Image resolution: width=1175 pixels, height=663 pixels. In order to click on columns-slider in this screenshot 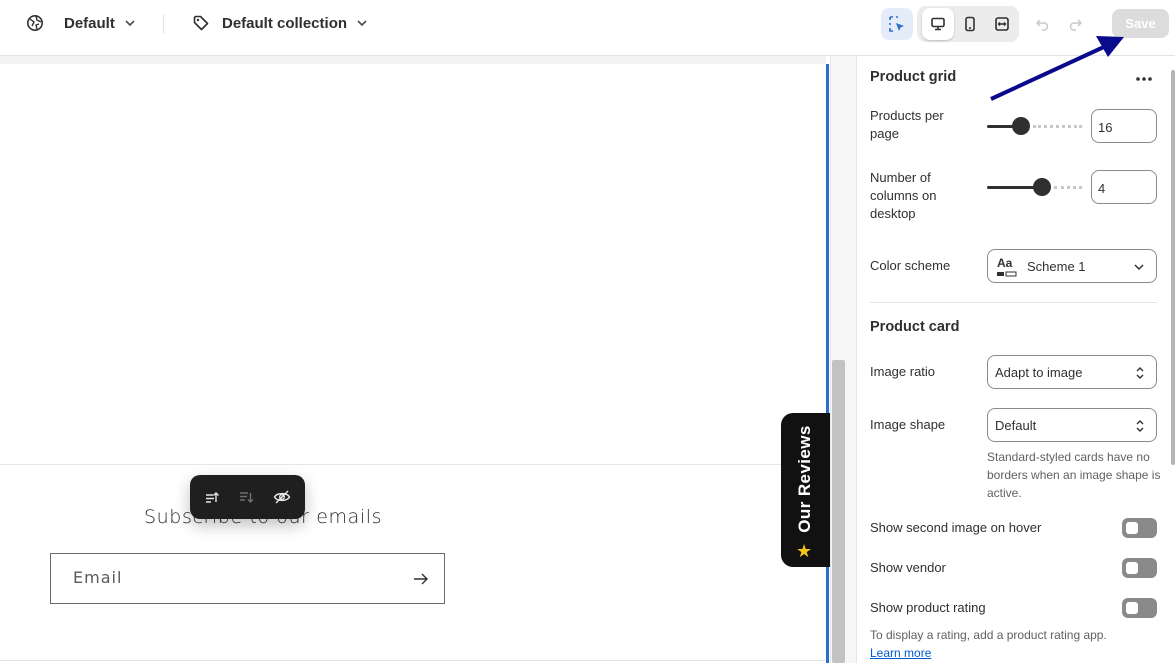, I will do `click(1034, 187)`.